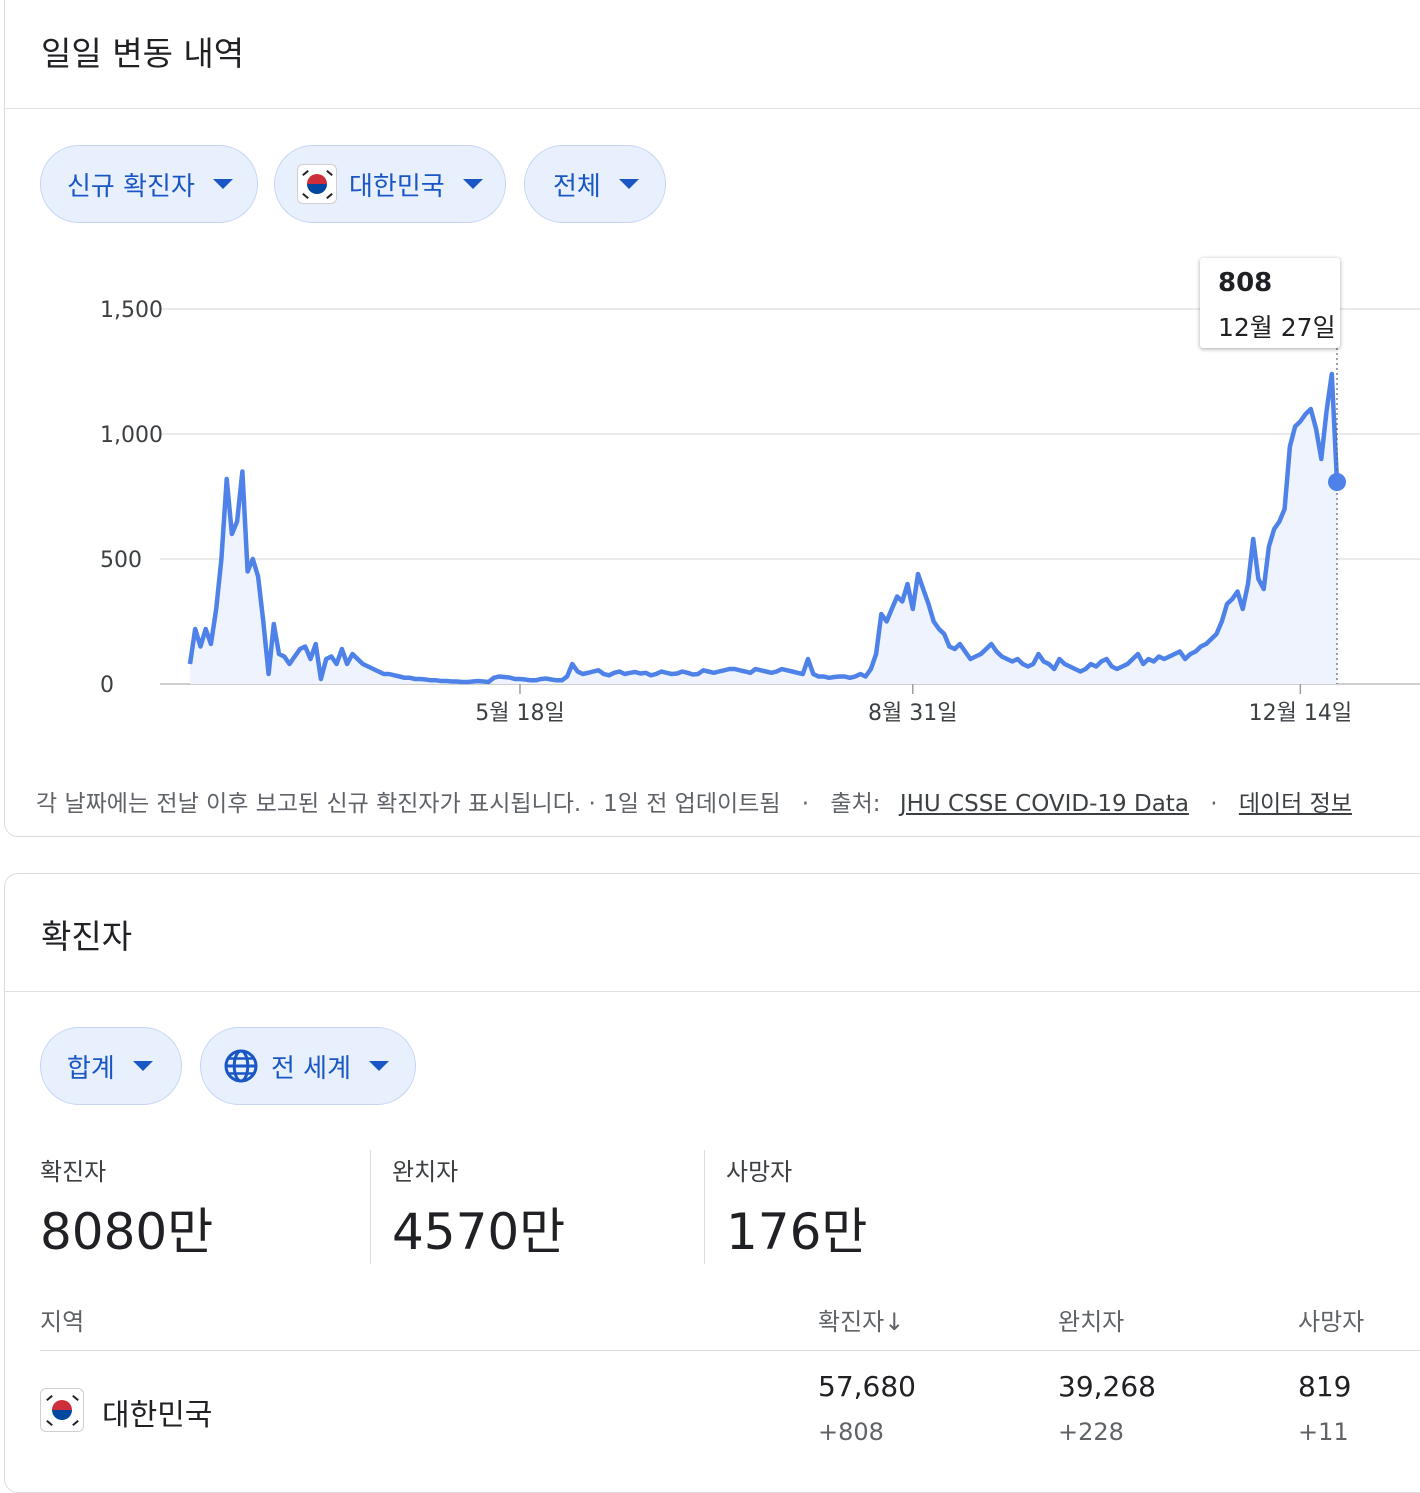 This screenshot has width=1420, height=1493. Describe the element at coordinates (861, 1319) in the screenshot. I see `column-header-cases: 확진자↓` at that location.